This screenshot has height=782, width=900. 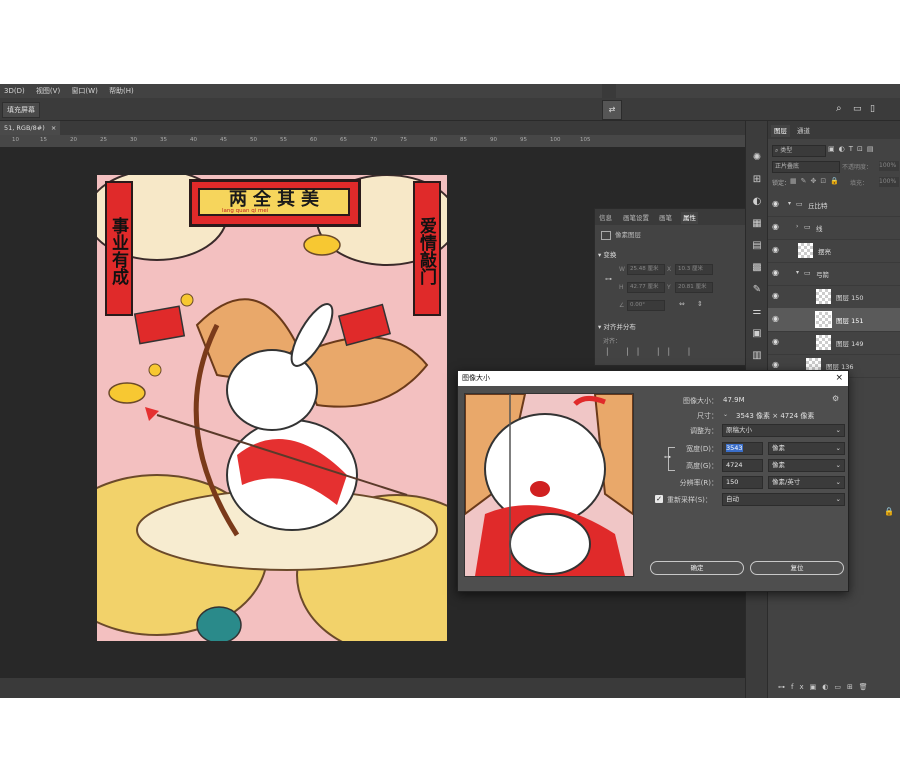 What do you see at coordinates (783, 499) in the screenshot?
I see `resample-select: 自动 ⌄` at bounding box center [783, 499].